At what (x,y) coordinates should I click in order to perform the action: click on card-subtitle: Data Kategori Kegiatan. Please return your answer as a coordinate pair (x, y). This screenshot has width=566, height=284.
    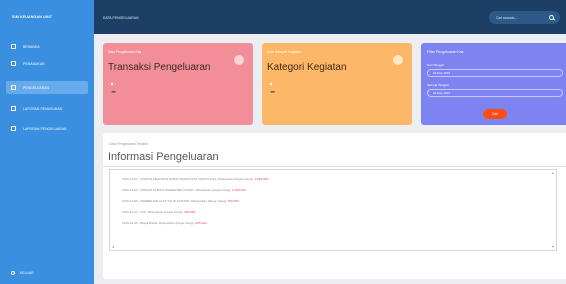
    Looking at the image, I should click on (284, 52).